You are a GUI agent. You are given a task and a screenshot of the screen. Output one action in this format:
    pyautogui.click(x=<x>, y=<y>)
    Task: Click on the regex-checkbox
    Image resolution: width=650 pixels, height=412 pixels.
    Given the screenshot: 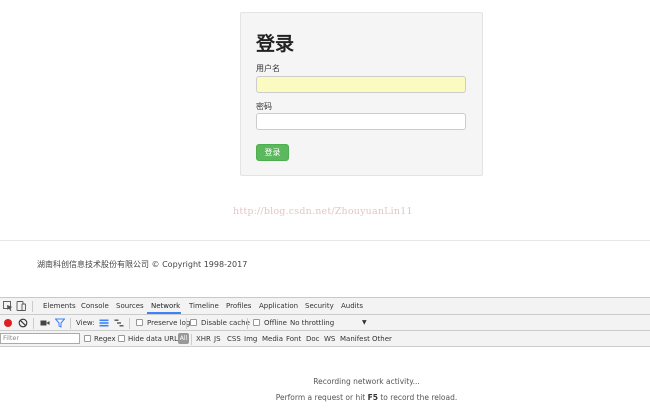 What is the action you would take?
    pyautogui.click(x=87, y=338)
    